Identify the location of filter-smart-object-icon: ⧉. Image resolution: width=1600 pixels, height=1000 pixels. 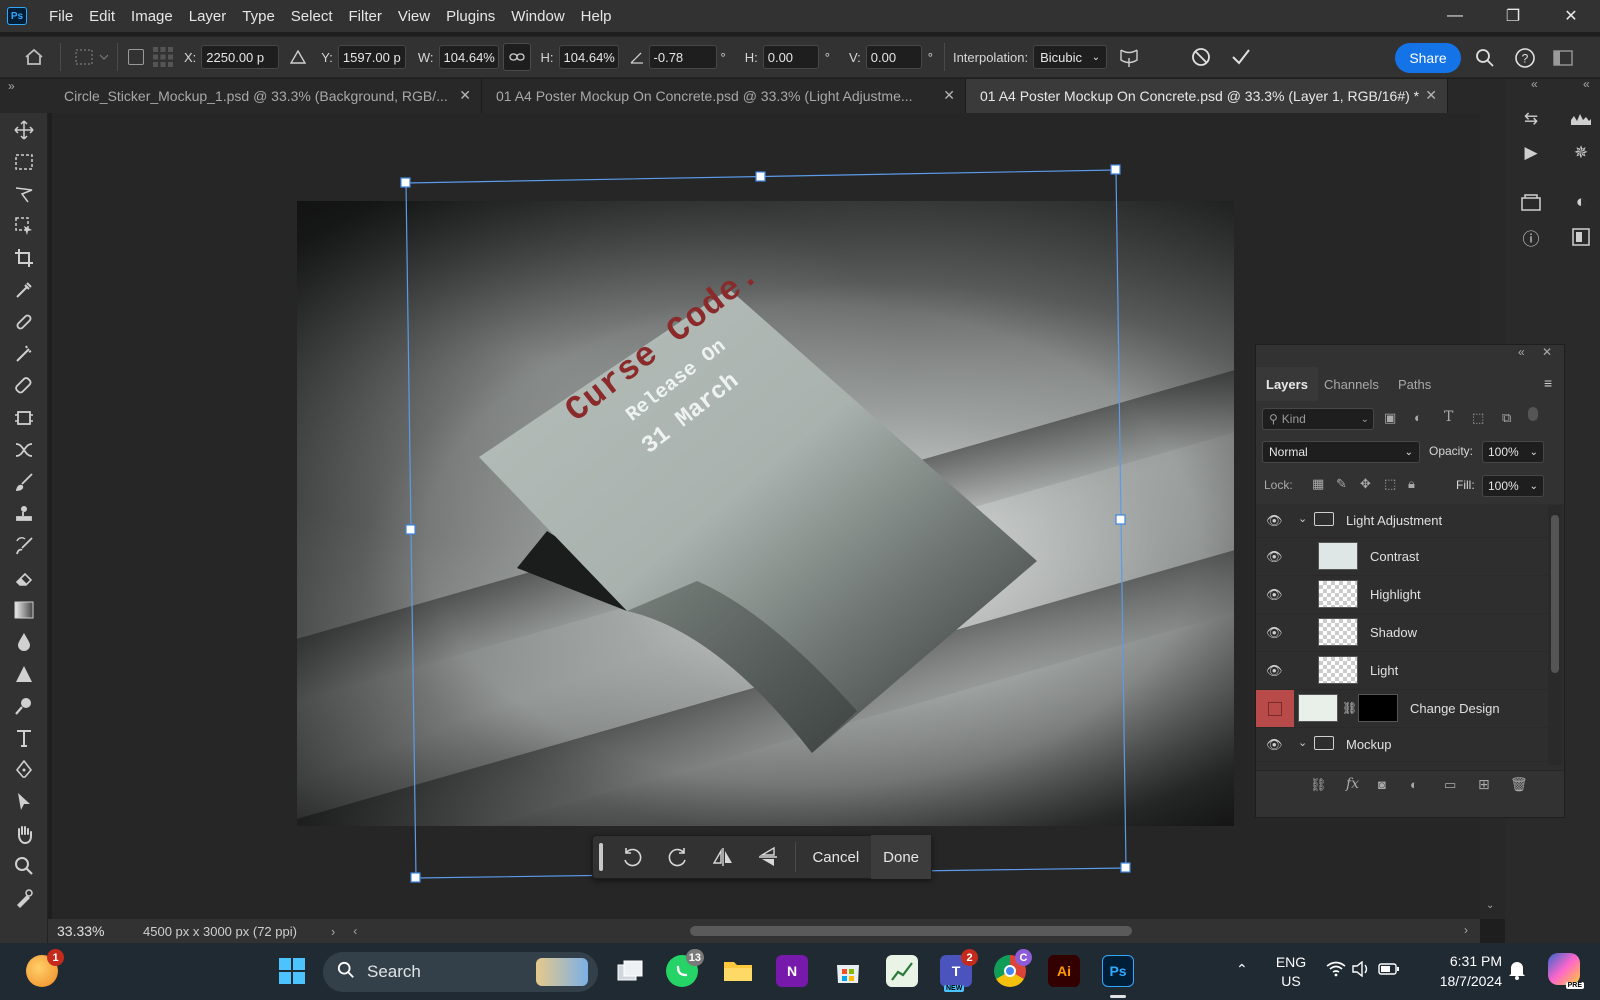
(1506, 418).